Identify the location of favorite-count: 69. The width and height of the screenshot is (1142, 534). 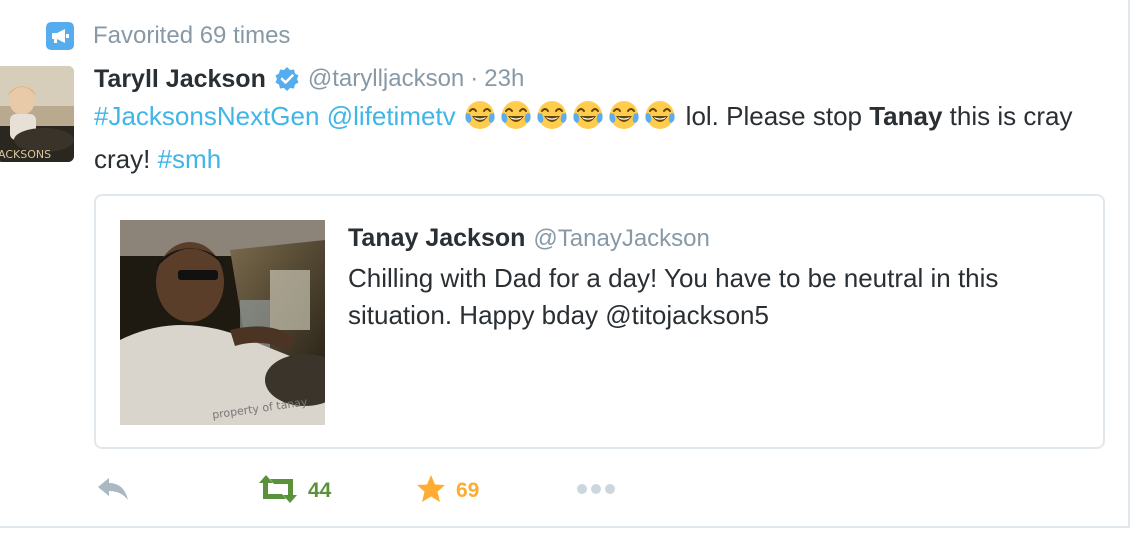
(468, 490).